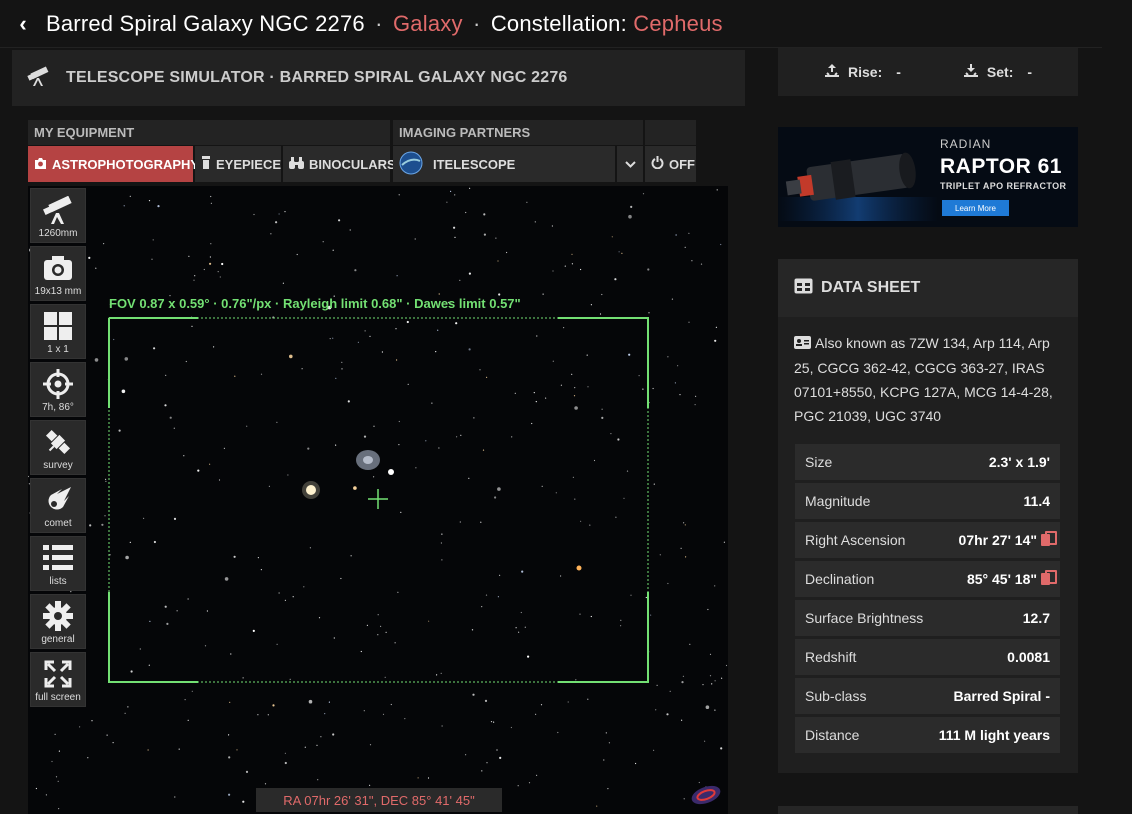 The width and height of the screenshot is (1132, 814). Describe the element at coordinates (504, 164) in the screenshot. I see `partner-select: ITELESCOPE` at that location.